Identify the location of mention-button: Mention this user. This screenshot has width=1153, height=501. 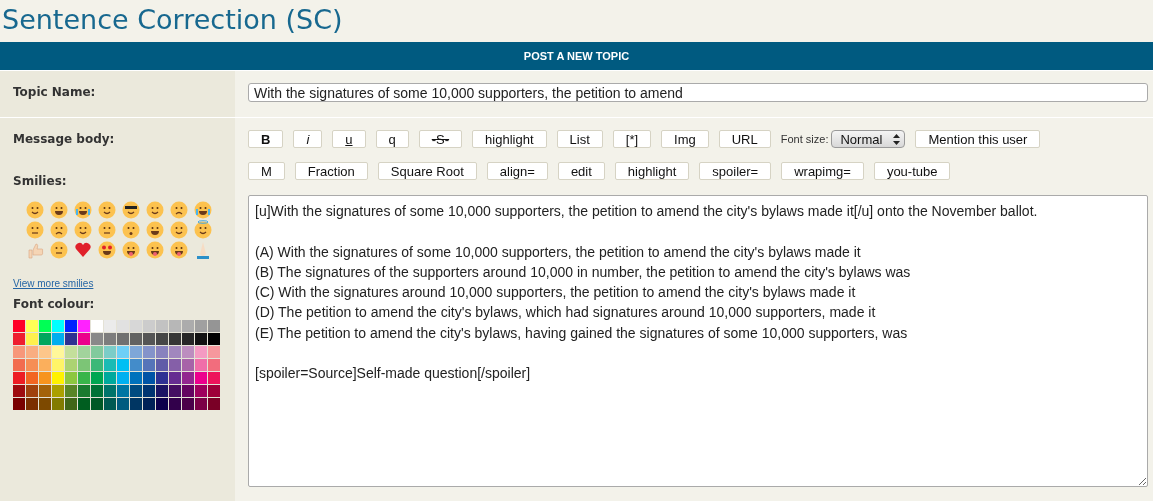
(978, 139).